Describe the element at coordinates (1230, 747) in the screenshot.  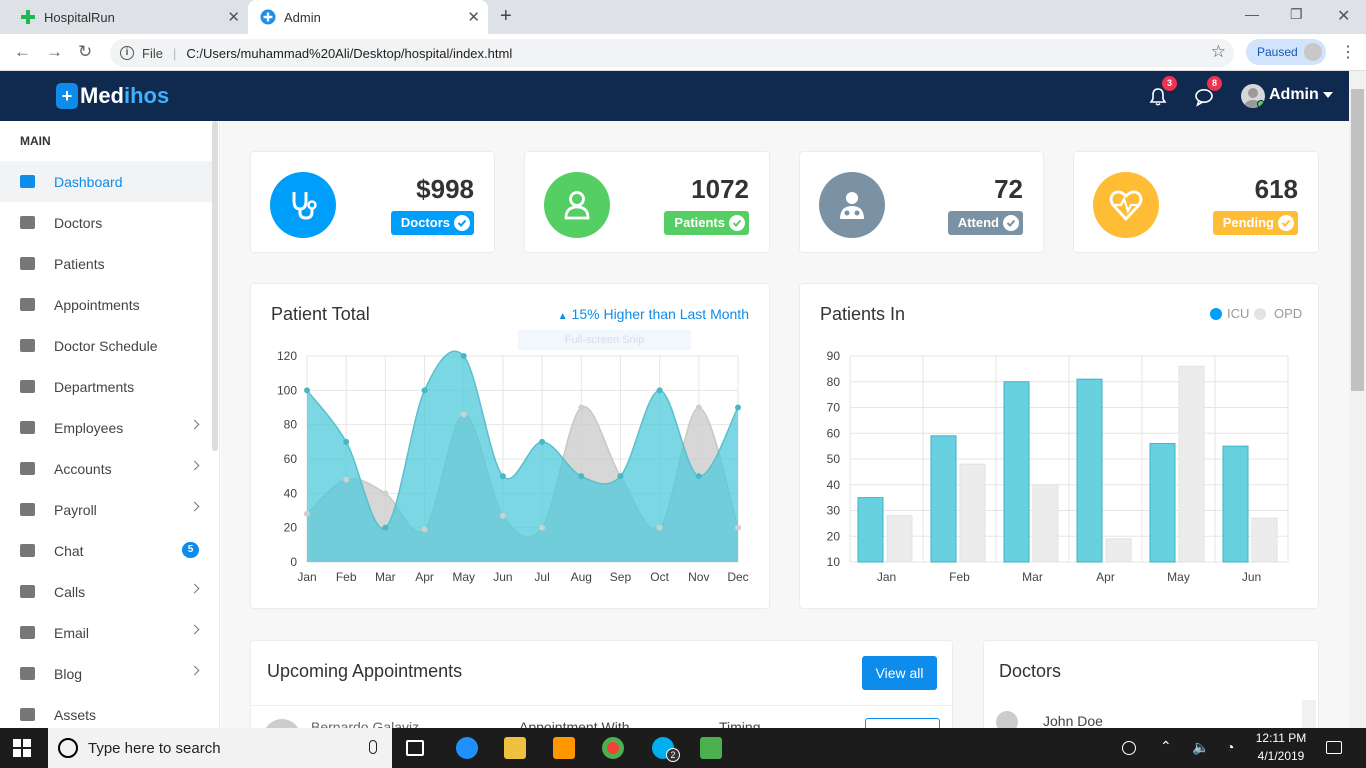
I see `wifi-icon: ◔` at that location.